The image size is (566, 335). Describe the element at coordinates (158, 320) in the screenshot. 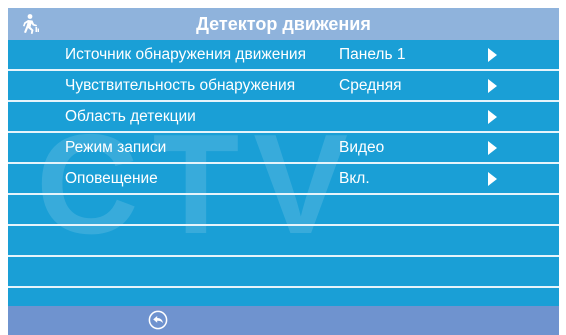

I see `back-arrow-icon` at that location.